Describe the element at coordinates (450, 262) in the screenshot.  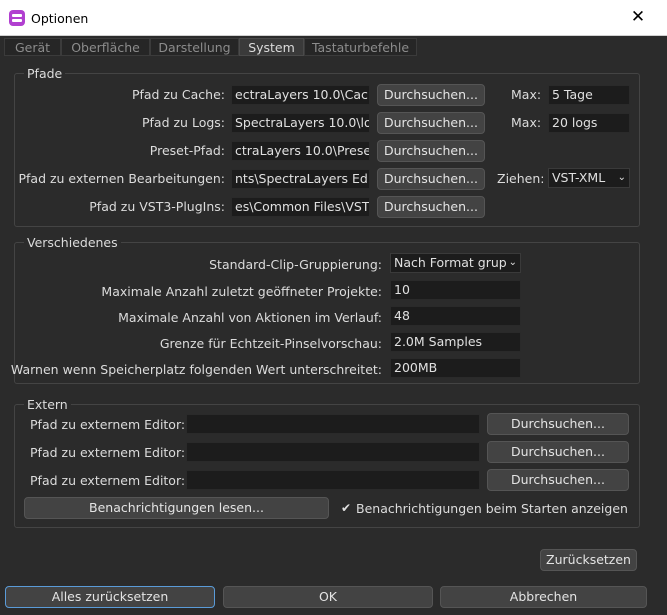
I see `clip-grouping-value: Nach Format grup` at that location.